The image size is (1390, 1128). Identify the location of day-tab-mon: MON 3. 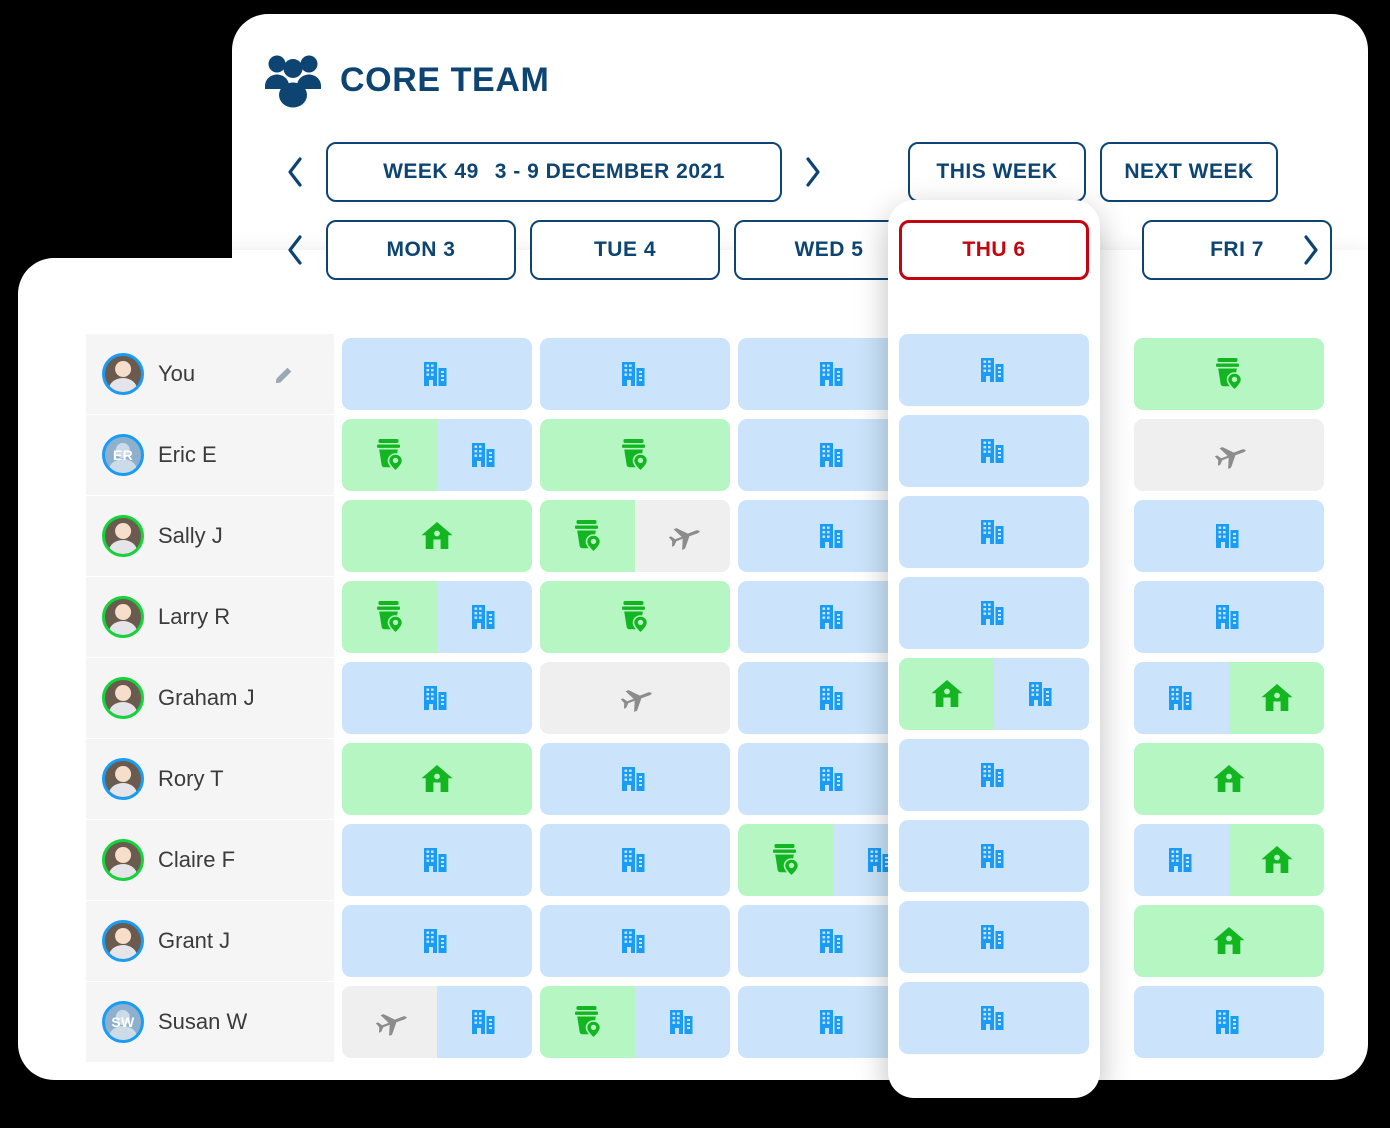
(421, 250).